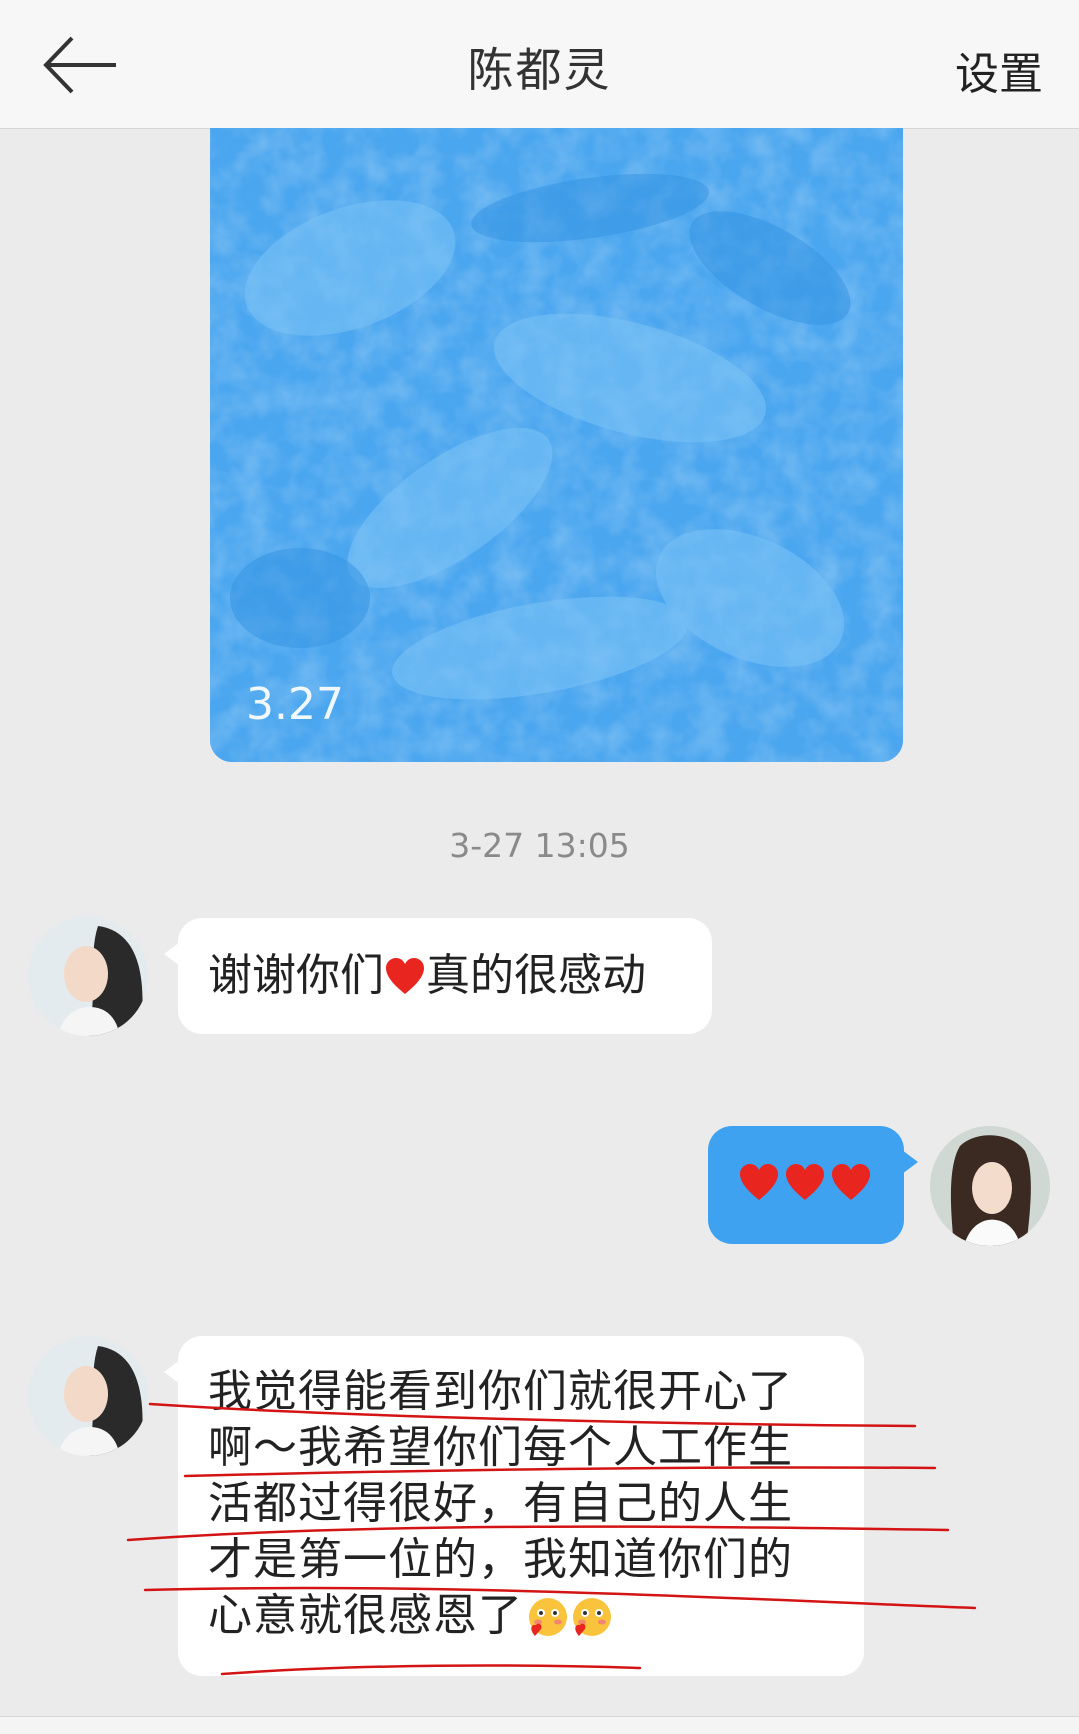  Describe the element at coordinates (539, 845) in the screenshot. I see `message-timestamp: 3-27 13:05` at that location.